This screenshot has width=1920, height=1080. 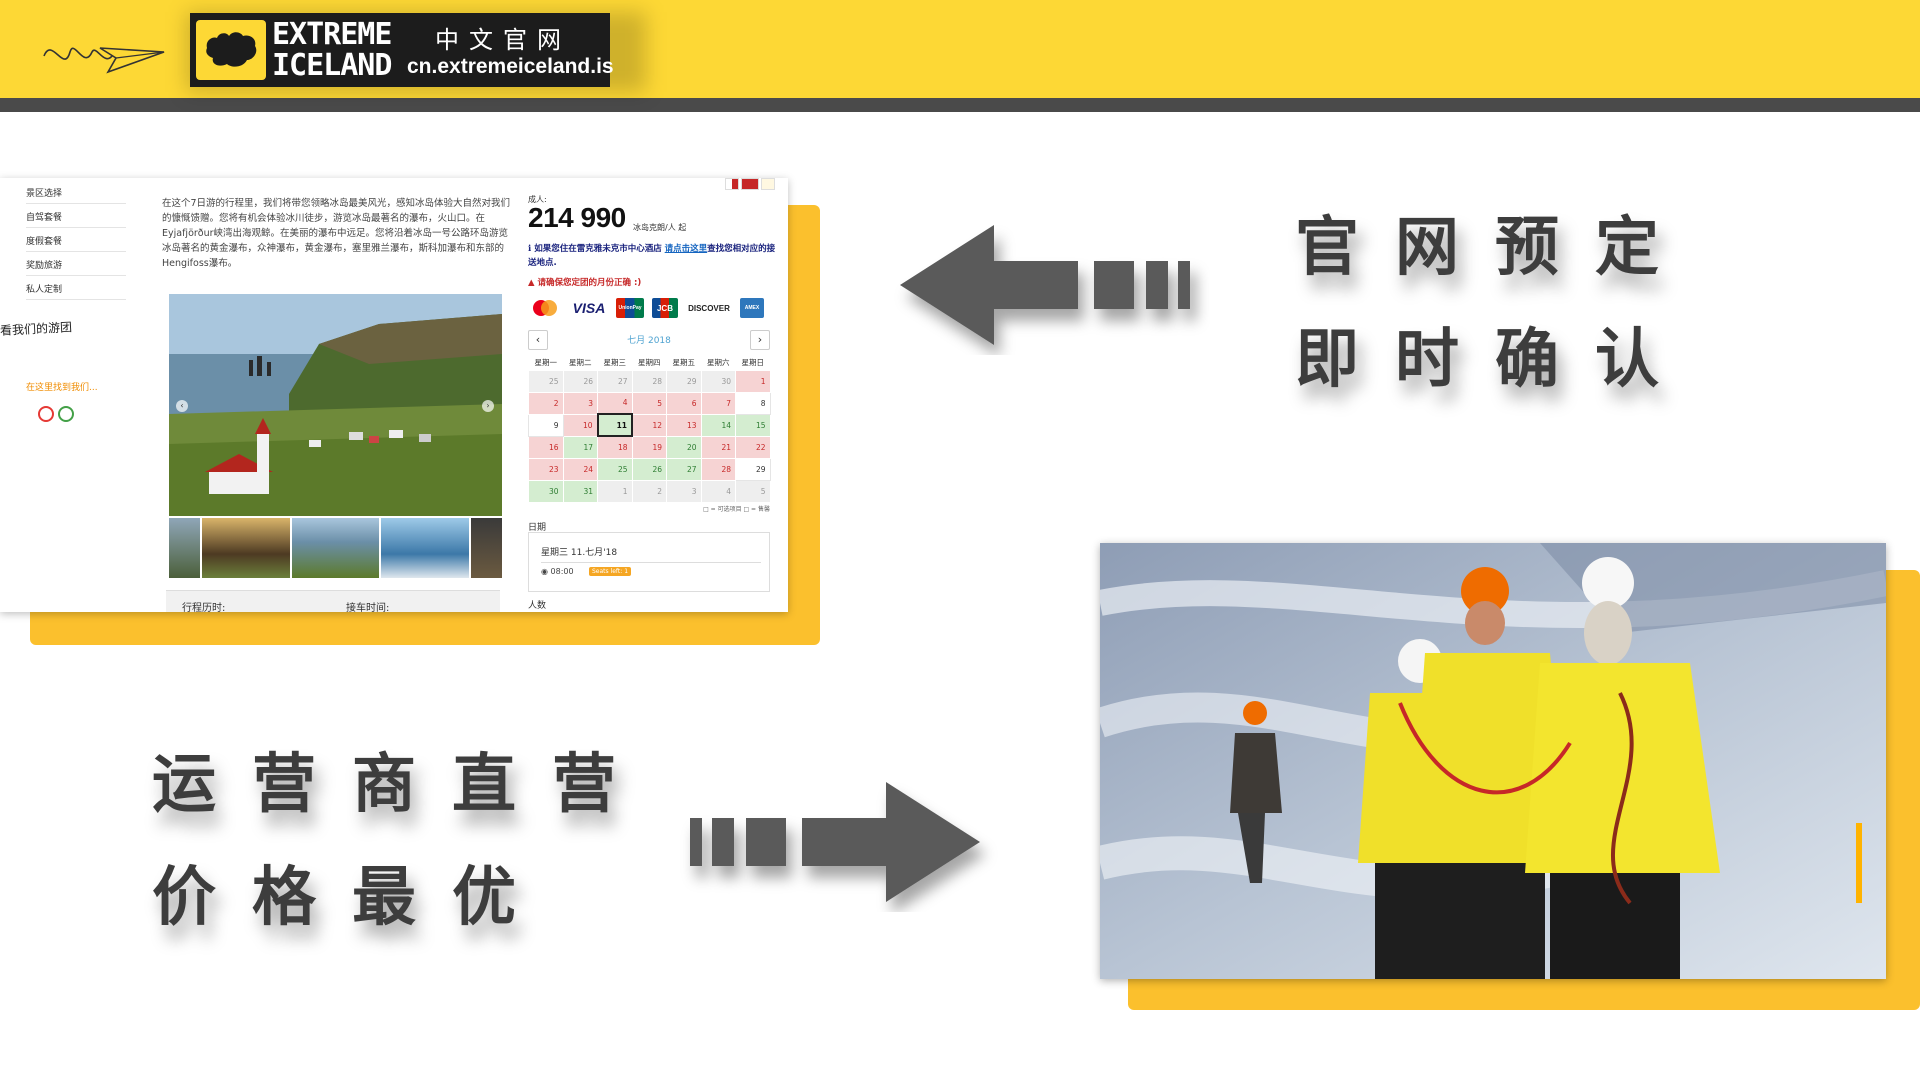 I want to click on pickup-time-label: 接车时间:, so click(x=368, y=607).